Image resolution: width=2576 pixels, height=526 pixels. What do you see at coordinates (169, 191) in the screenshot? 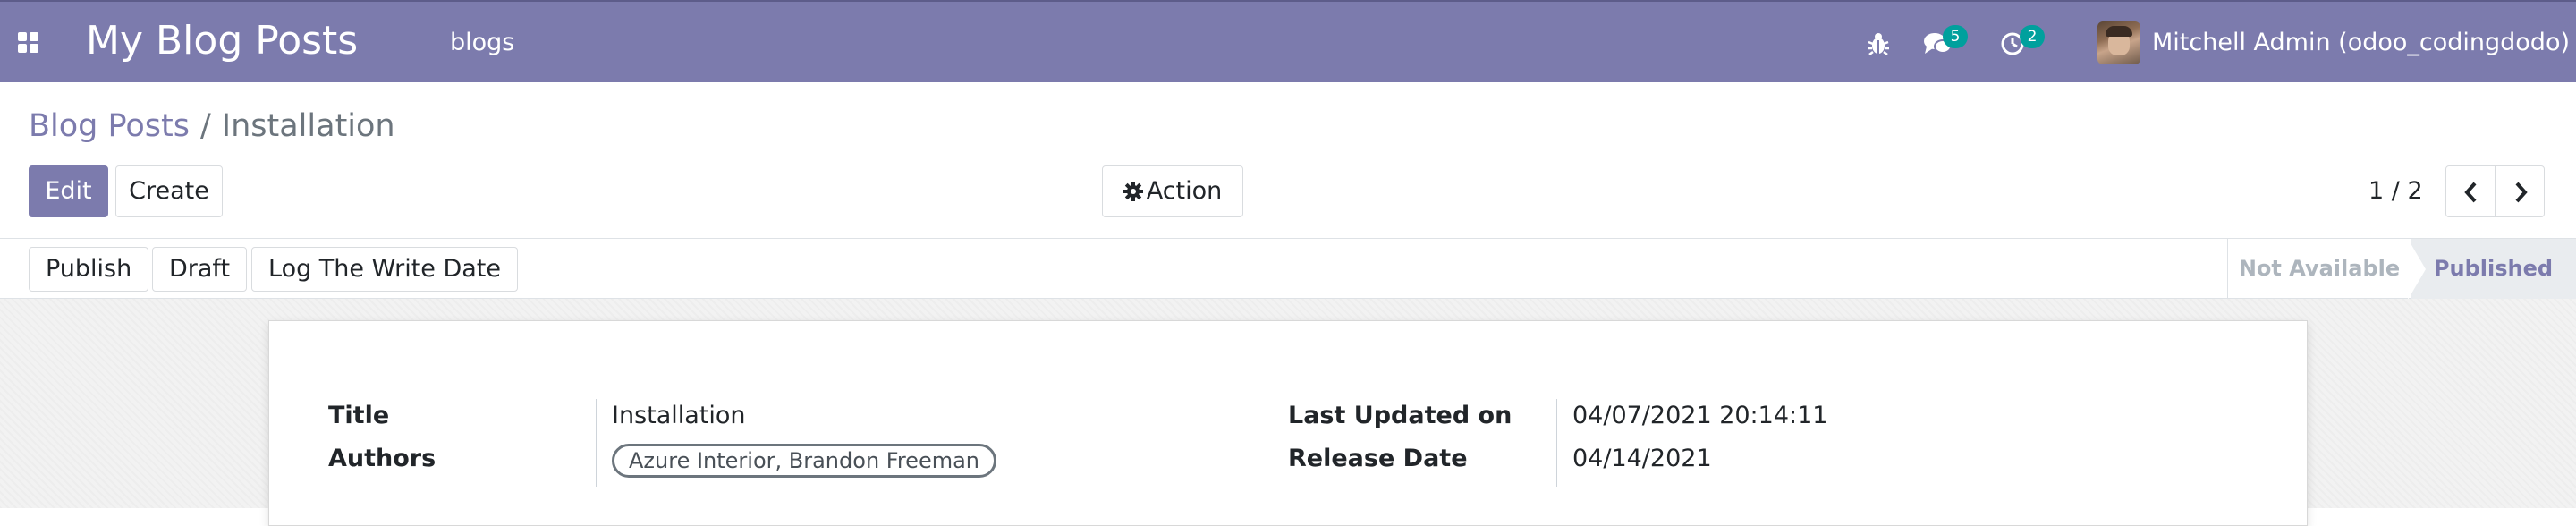
I see `create-button: Create` at bounding box center [169, 191].